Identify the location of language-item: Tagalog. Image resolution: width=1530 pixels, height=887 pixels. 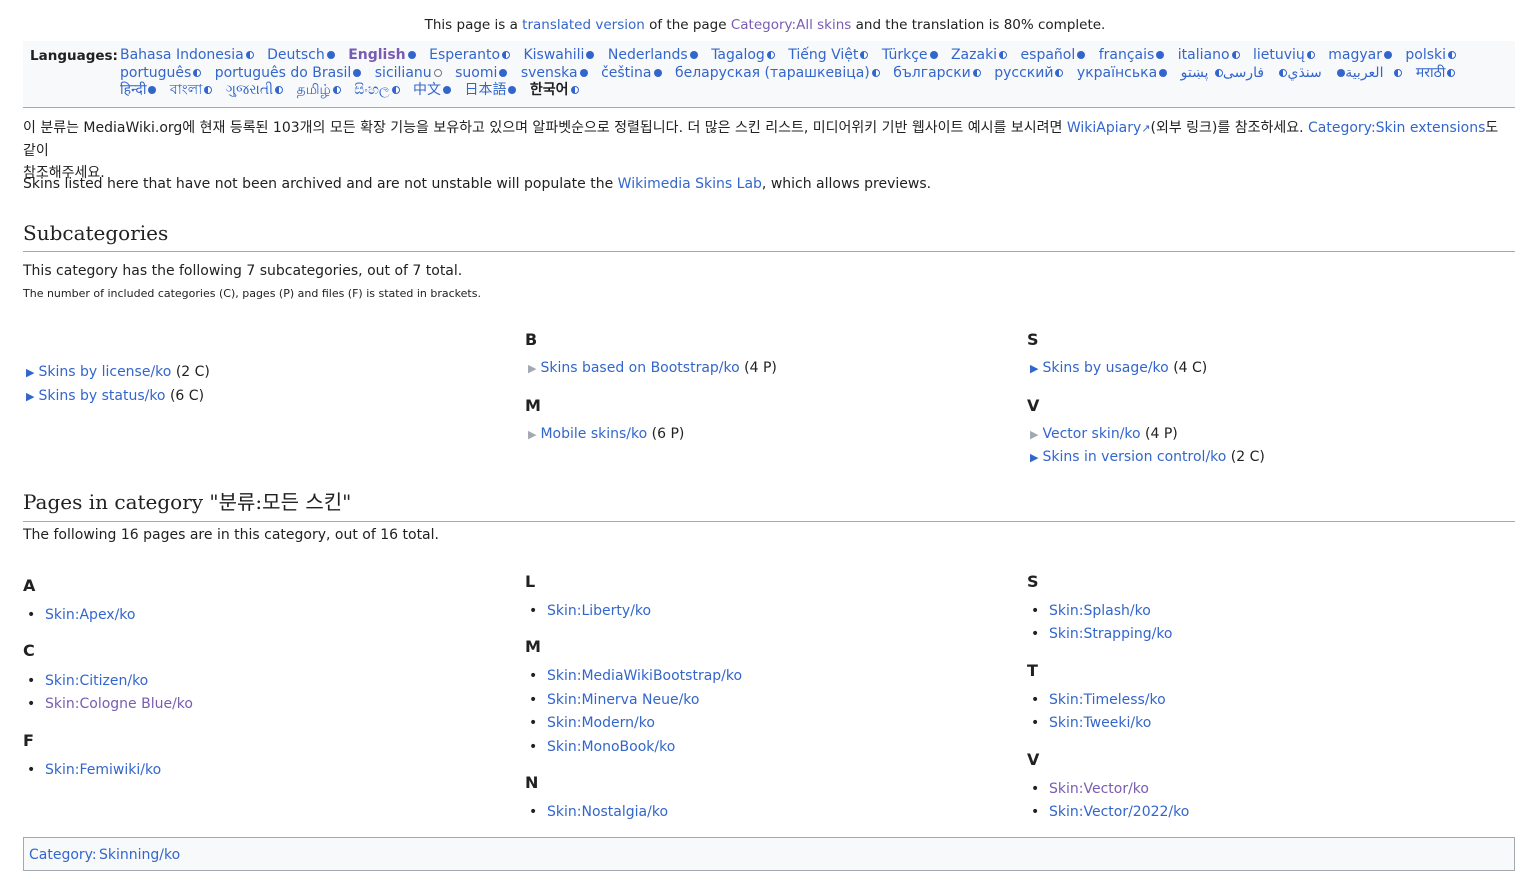
(743, 55).